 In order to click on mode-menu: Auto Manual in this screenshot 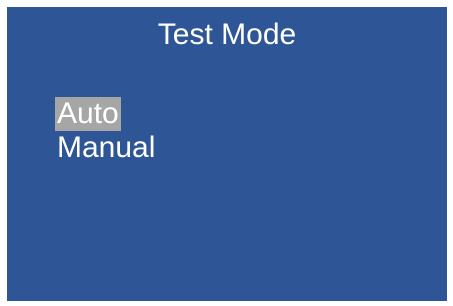, I will do `click(106, 131)`.